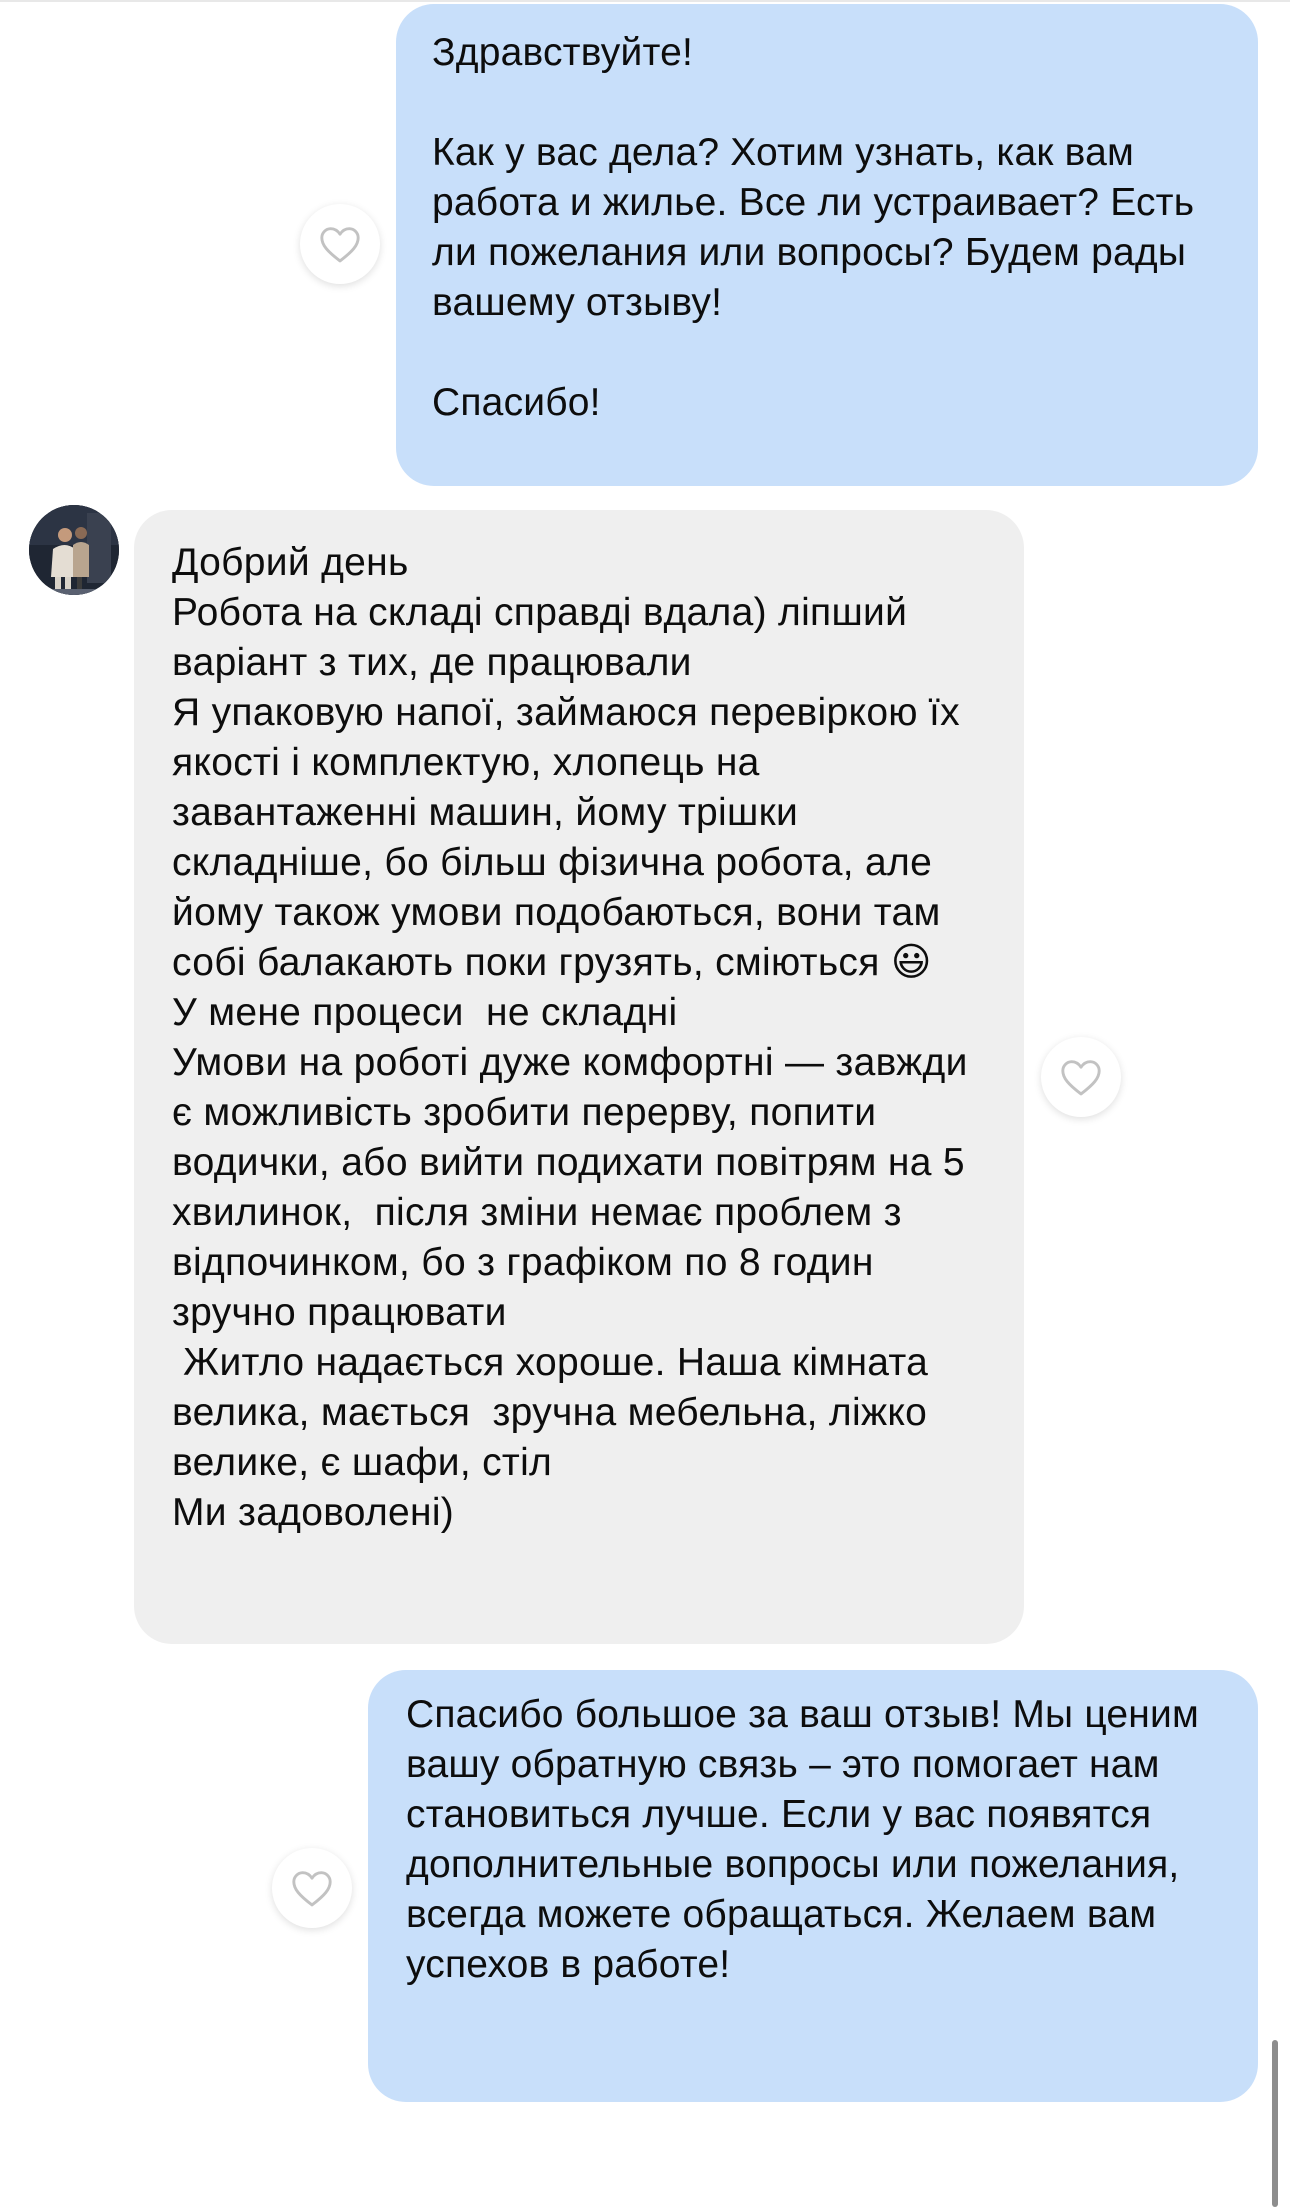  Describe the element at coordinates (1275, 2123) in the screenshot. I see `scrollbar` at that location.